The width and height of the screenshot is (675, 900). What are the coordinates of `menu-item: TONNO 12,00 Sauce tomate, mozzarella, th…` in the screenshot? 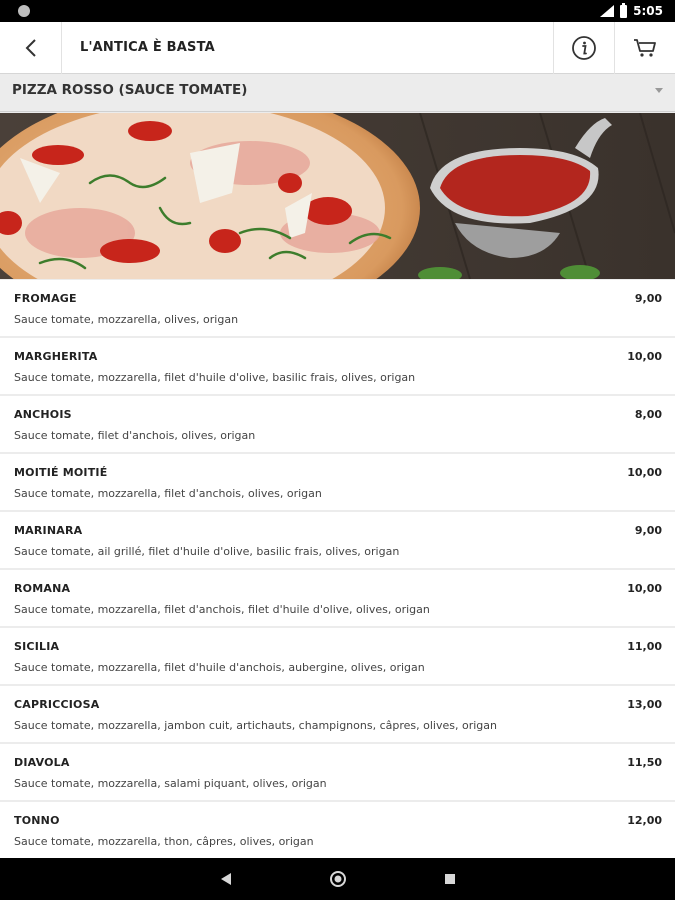 It's located at (337, 830).